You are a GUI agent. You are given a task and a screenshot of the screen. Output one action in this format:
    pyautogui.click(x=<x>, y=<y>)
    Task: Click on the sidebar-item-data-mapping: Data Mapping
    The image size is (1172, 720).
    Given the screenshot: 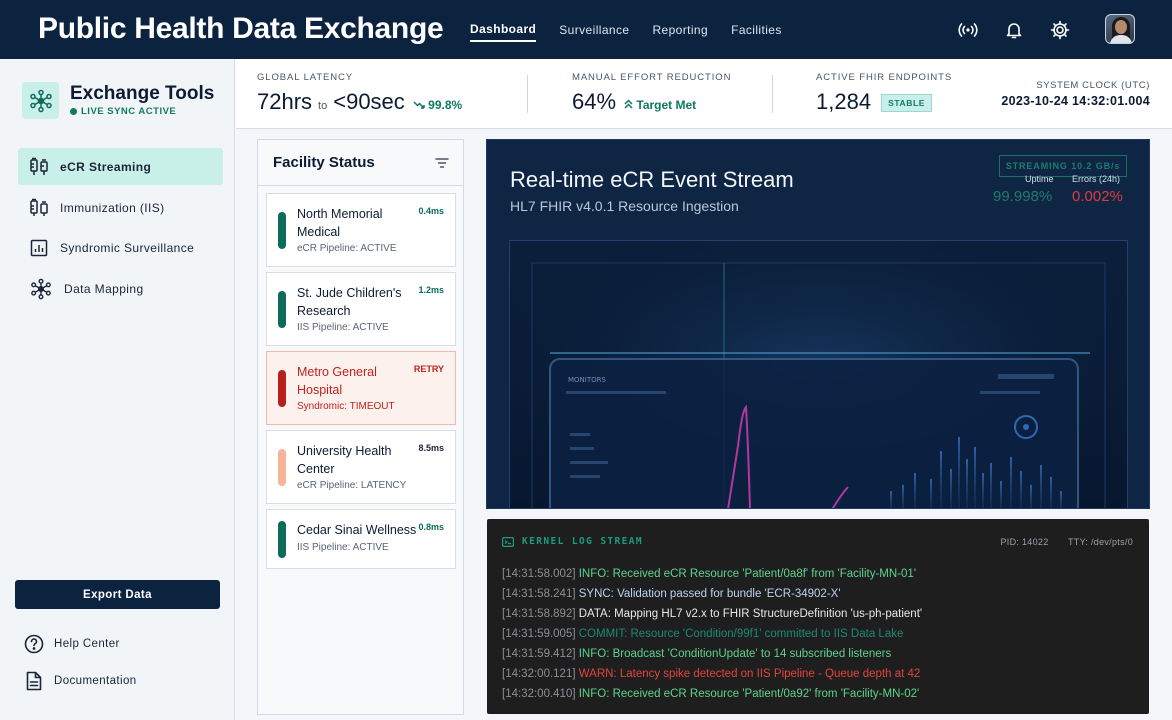 What is the action you would take?
    pyautogui.click(x=120, y=288)
    